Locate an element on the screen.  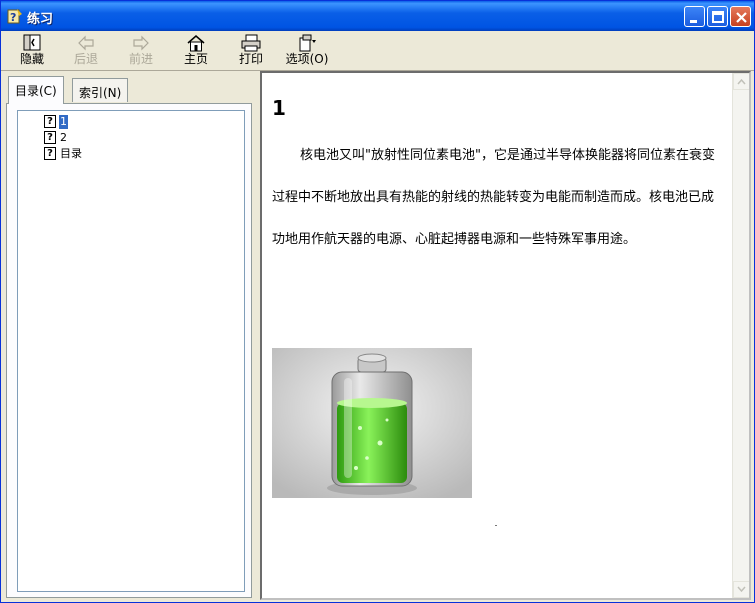
tree-item-label: 2 is located at coordinates (63, 137).